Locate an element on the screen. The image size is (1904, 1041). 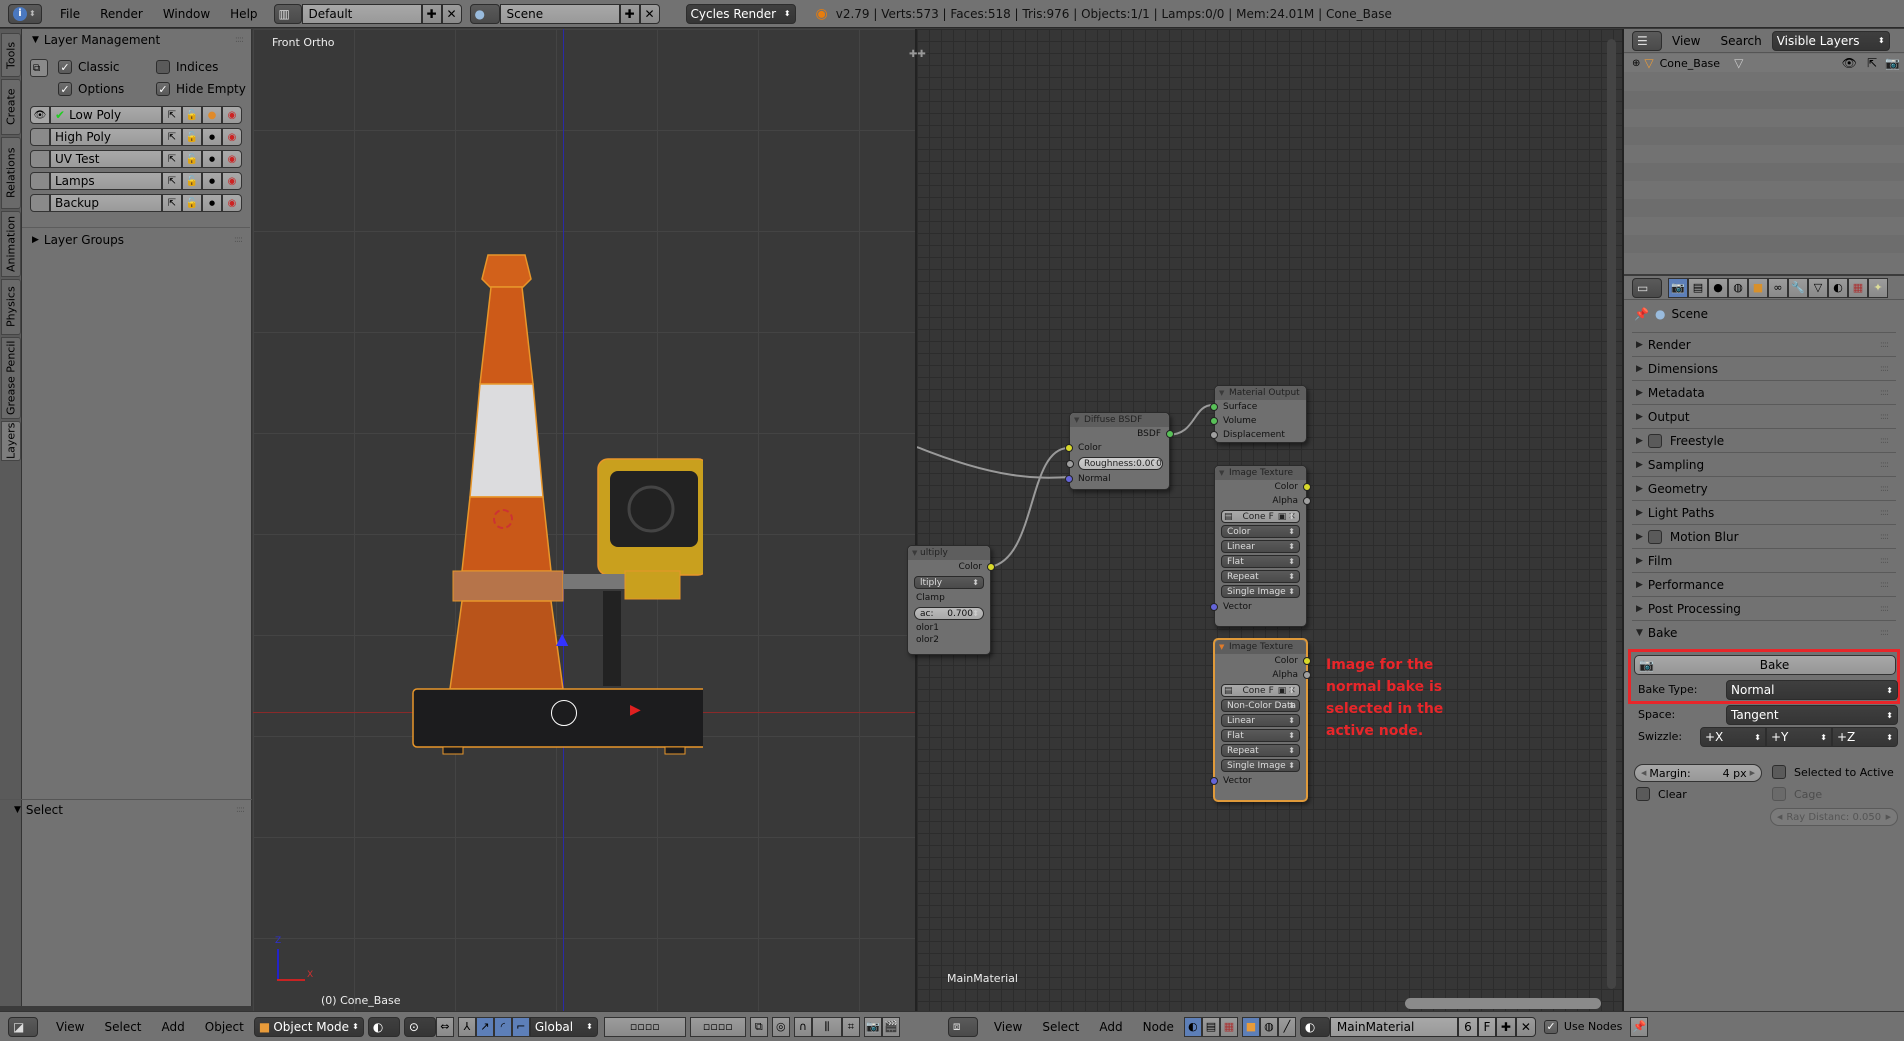
selected-to-active-checkbox: Selected to Active is located at coordinates (1833, 772).